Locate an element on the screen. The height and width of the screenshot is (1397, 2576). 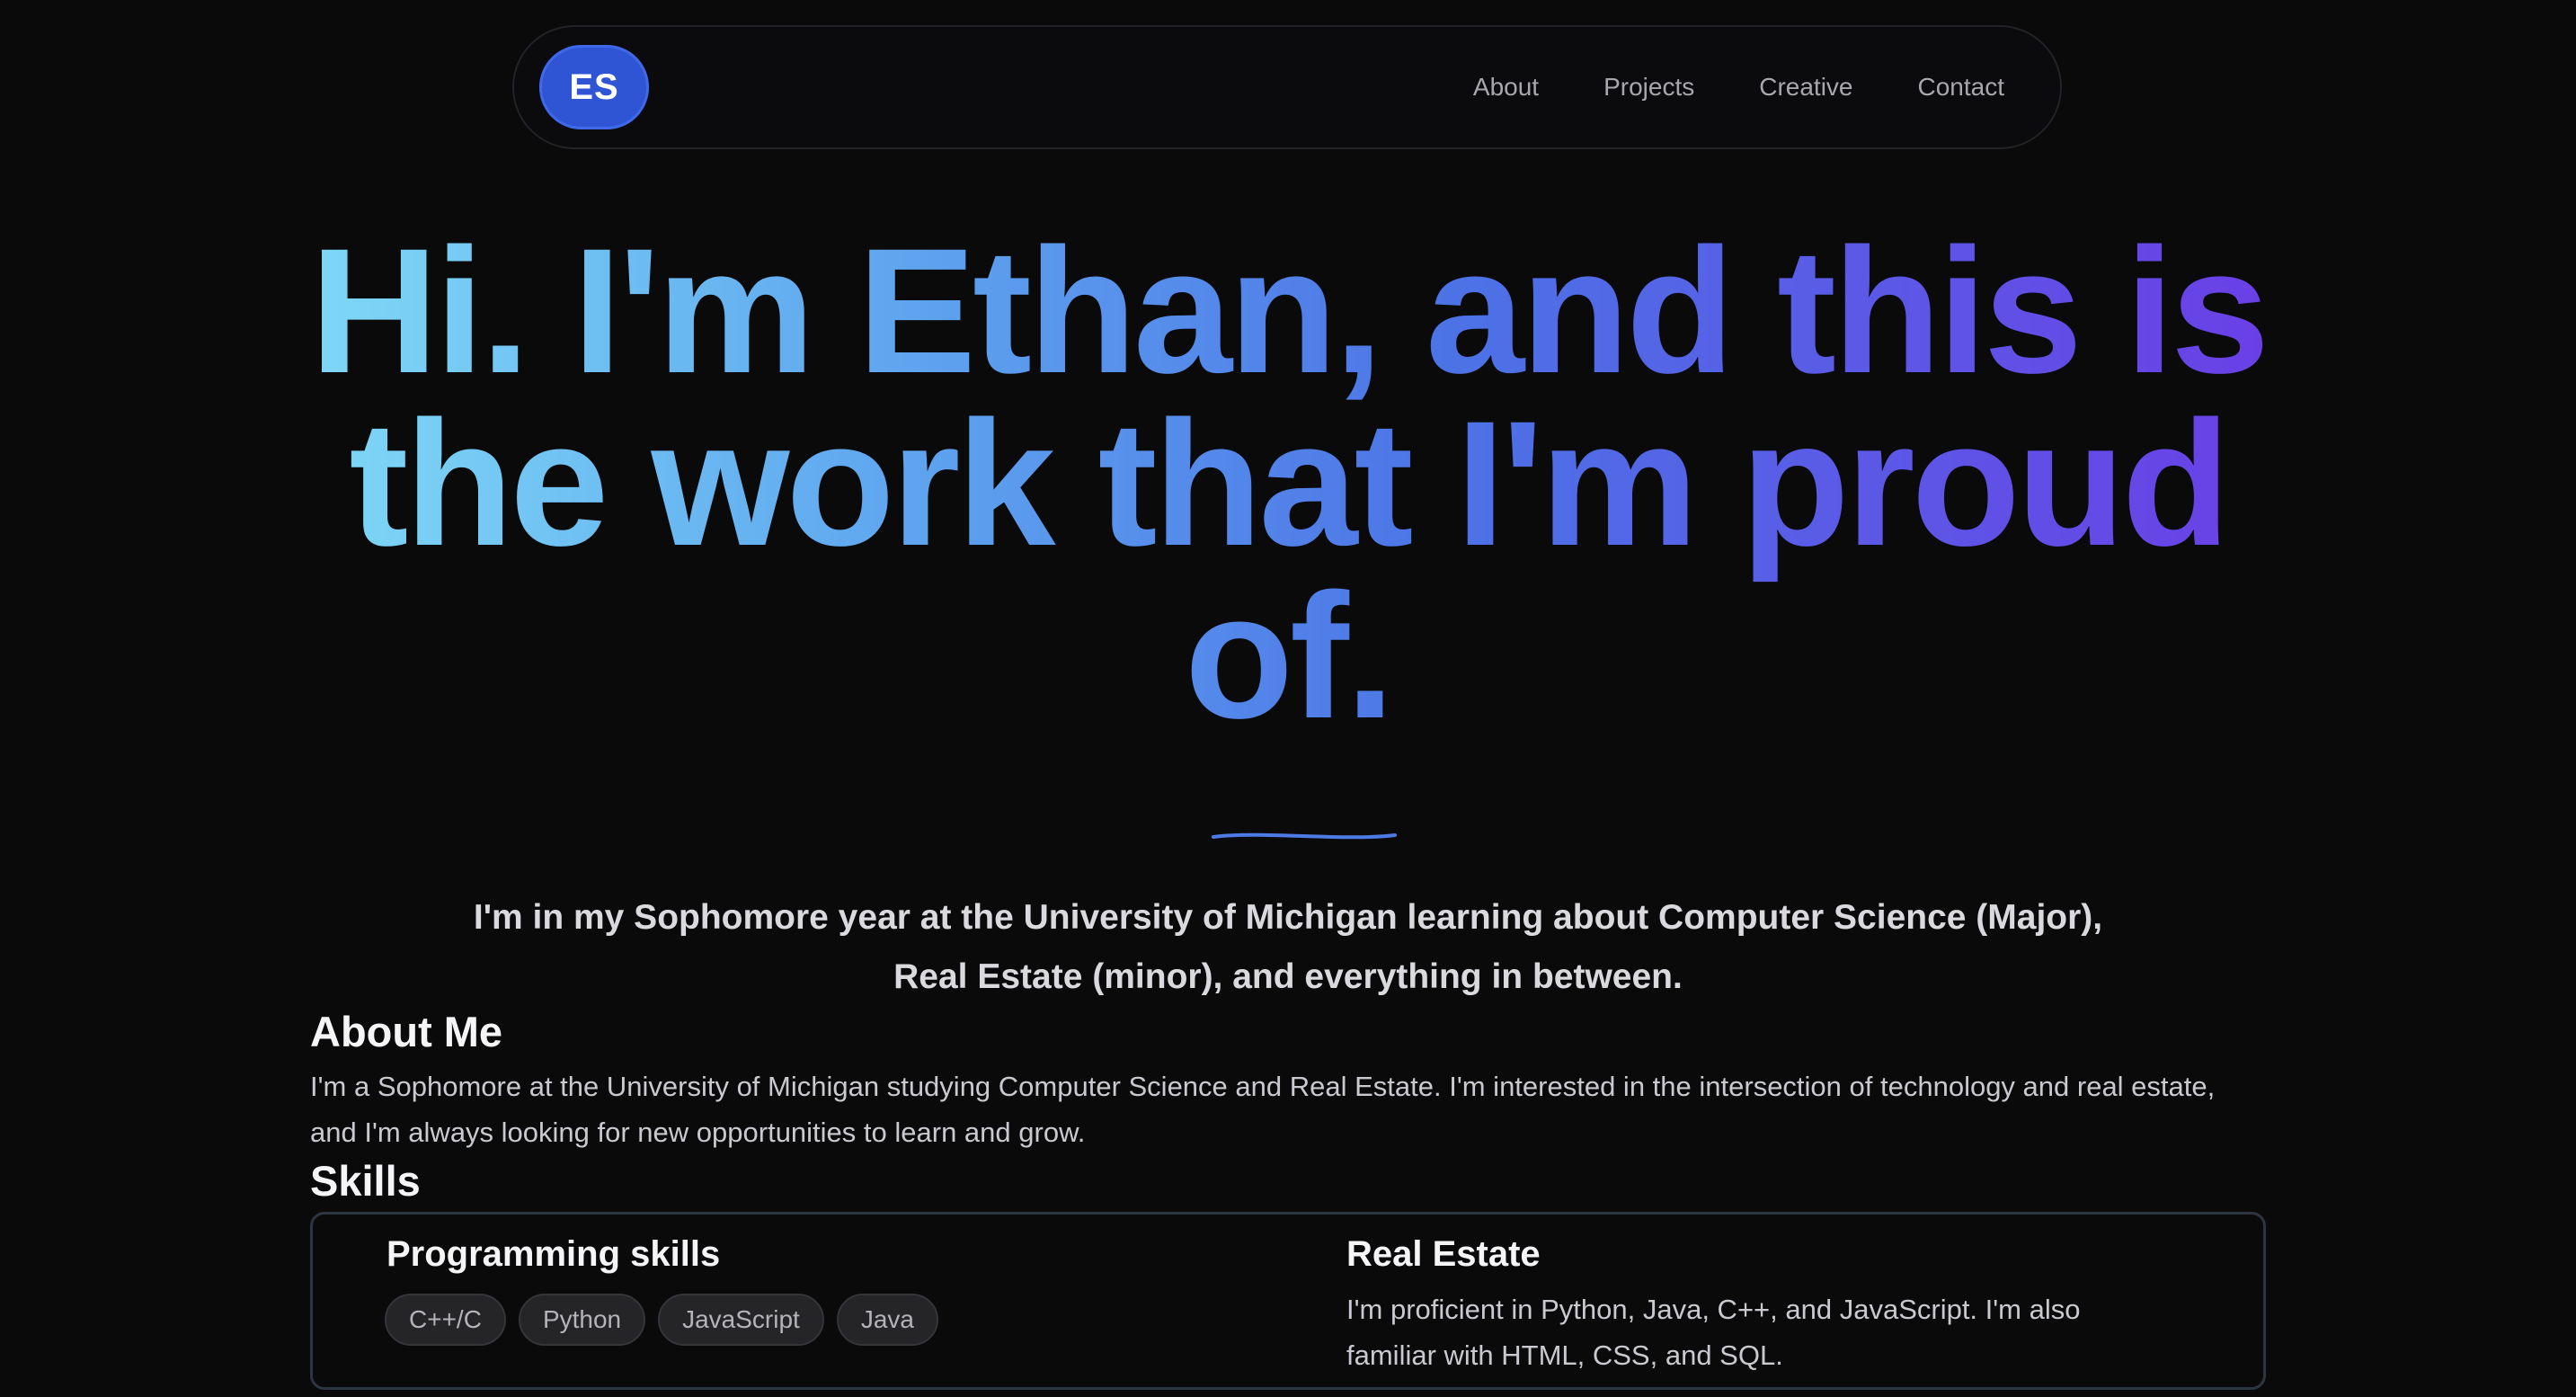
skill-tag: C++/C is located at coordinates (445, 1320).